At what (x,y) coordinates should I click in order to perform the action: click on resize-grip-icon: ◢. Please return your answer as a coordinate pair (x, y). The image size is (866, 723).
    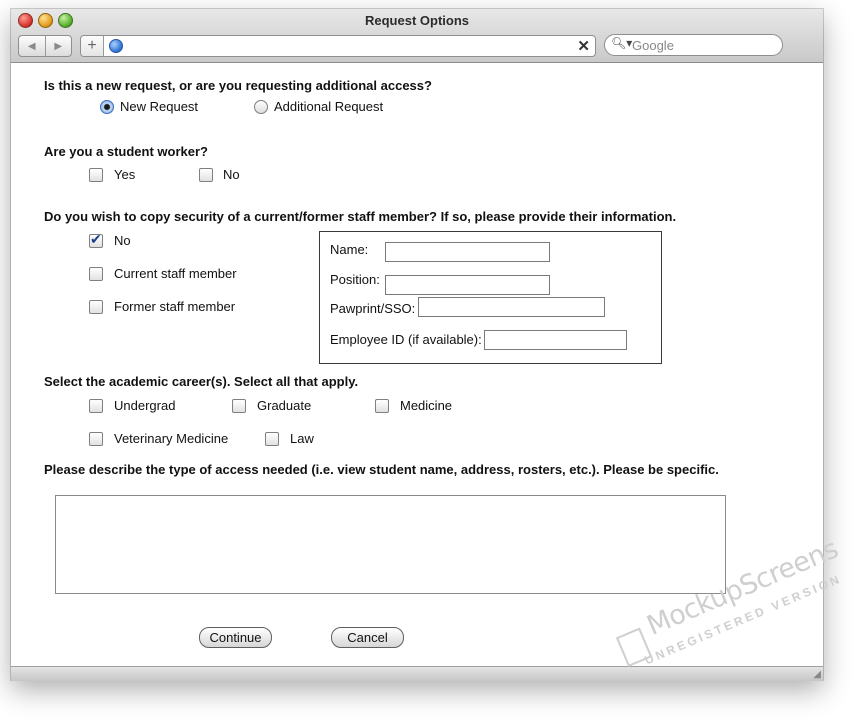
    Looking at the image, I should click on (817, 674).